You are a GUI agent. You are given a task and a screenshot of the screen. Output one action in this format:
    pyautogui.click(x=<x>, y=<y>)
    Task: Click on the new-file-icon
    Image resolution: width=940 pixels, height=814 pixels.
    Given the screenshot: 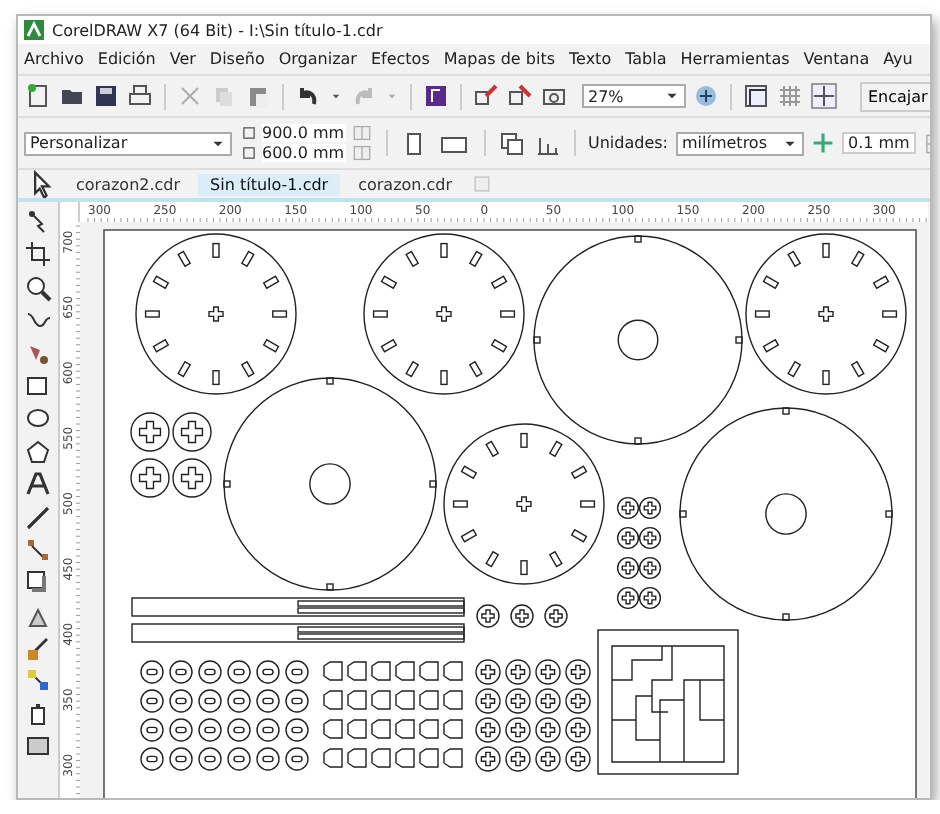 What is the action you would take?
    pyautogui.click(x=38, y=96)
    